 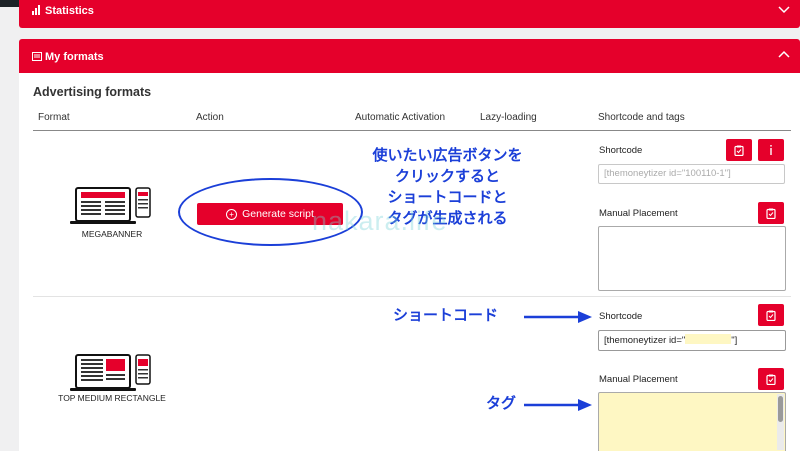 What do you see at coordinates (412, 130) in the screenshot?
I see `table-header-divider` at bounding box center [412, 130].